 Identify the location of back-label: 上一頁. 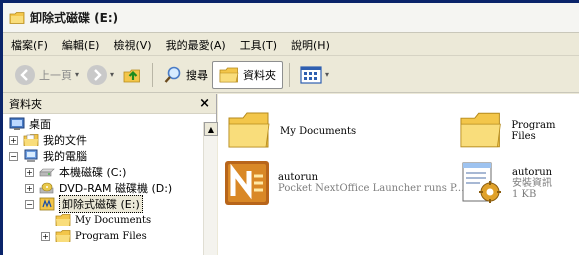
(55, 75).